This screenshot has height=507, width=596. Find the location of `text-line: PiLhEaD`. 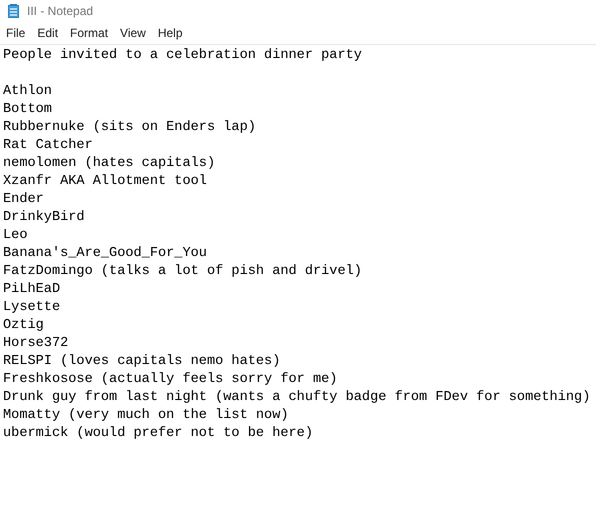

text-line: PiLhEaD is located at coordinates (32, 290).